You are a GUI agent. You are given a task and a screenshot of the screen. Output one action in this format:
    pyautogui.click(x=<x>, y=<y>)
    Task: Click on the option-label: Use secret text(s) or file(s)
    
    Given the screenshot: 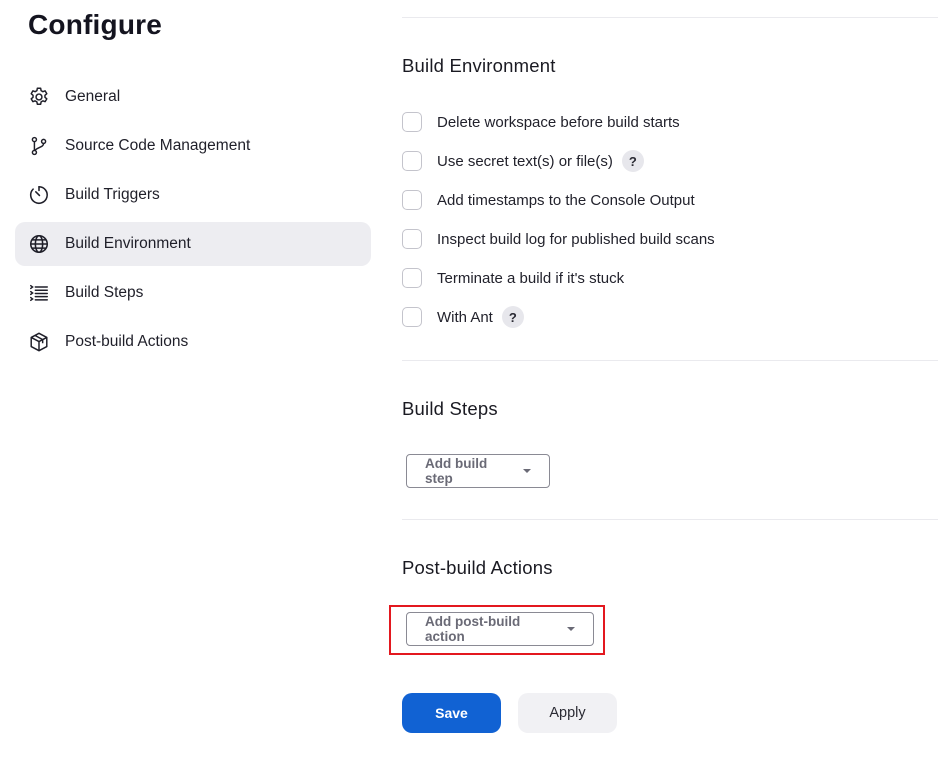 What is the action you would take?
    pyautogui.click(x=525, y=161)
    